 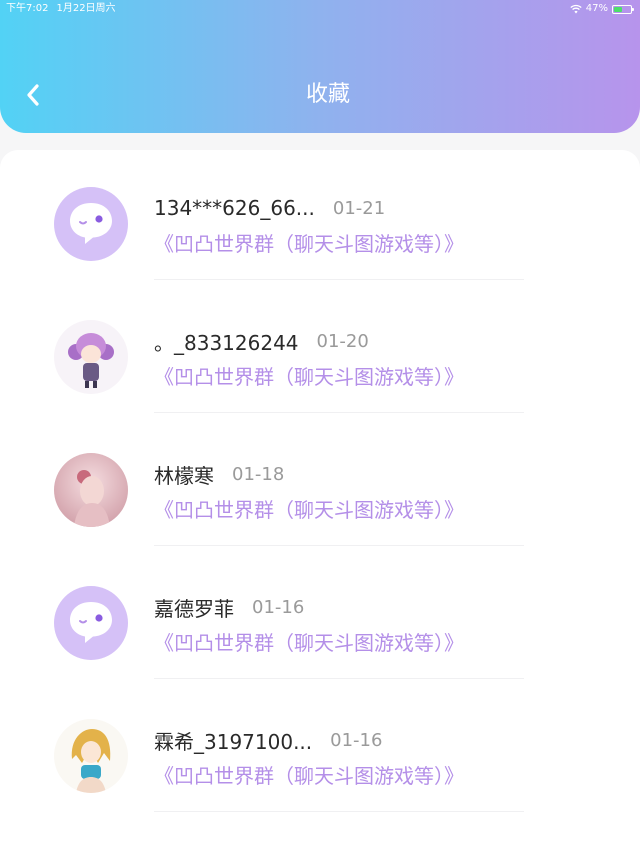 I want to click on name-row: 。_833126244 01-20, so click(x=261, y=341).